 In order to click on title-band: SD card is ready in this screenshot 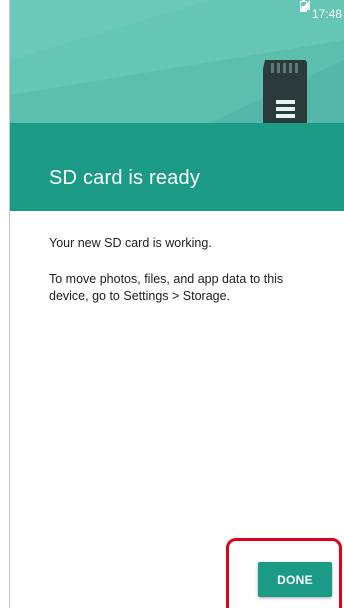, I will do `click(177, 167)`.